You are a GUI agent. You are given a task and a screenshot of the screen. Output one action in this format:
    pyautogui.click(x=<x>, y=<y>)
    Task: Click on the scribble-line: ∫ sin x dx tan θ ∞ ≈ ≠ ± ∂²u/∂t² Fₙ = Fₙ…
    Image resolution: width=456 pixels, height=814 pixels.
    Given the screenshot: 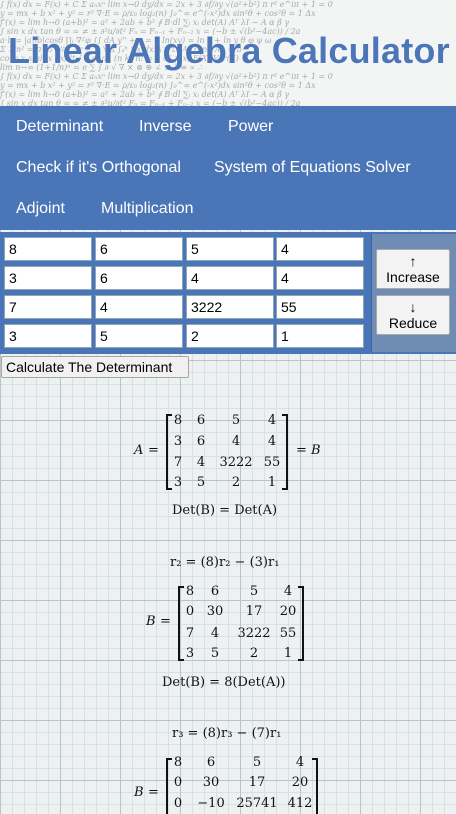 What is the action you would take?
    pyautogui.click(x=150, y=102)
    